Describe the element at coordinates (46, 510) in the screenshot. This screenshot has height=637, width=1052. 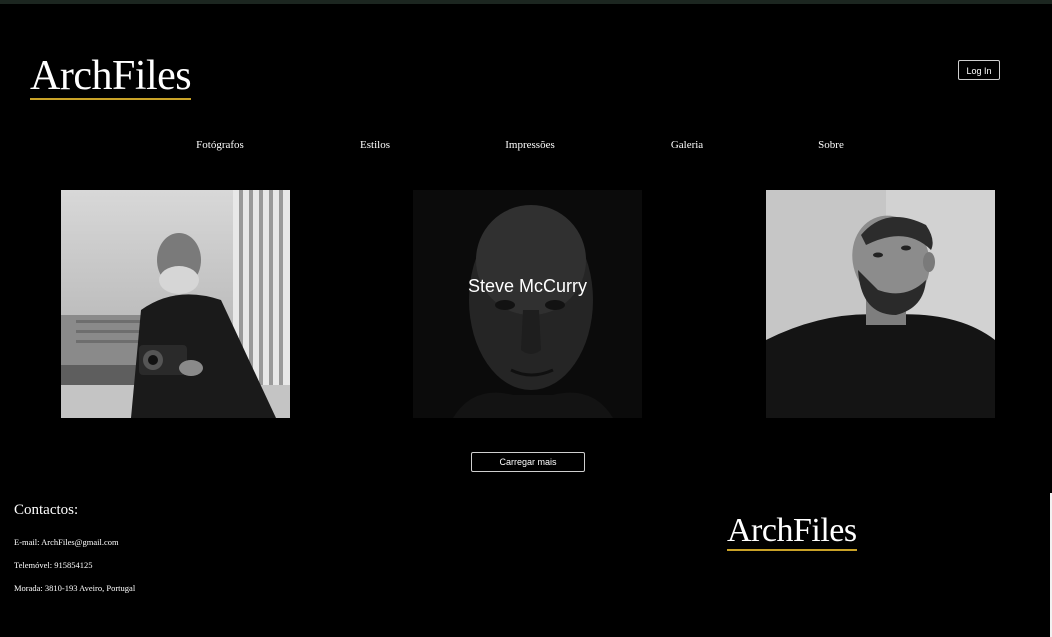
I see `contacts-title: Contactos:` at that location.